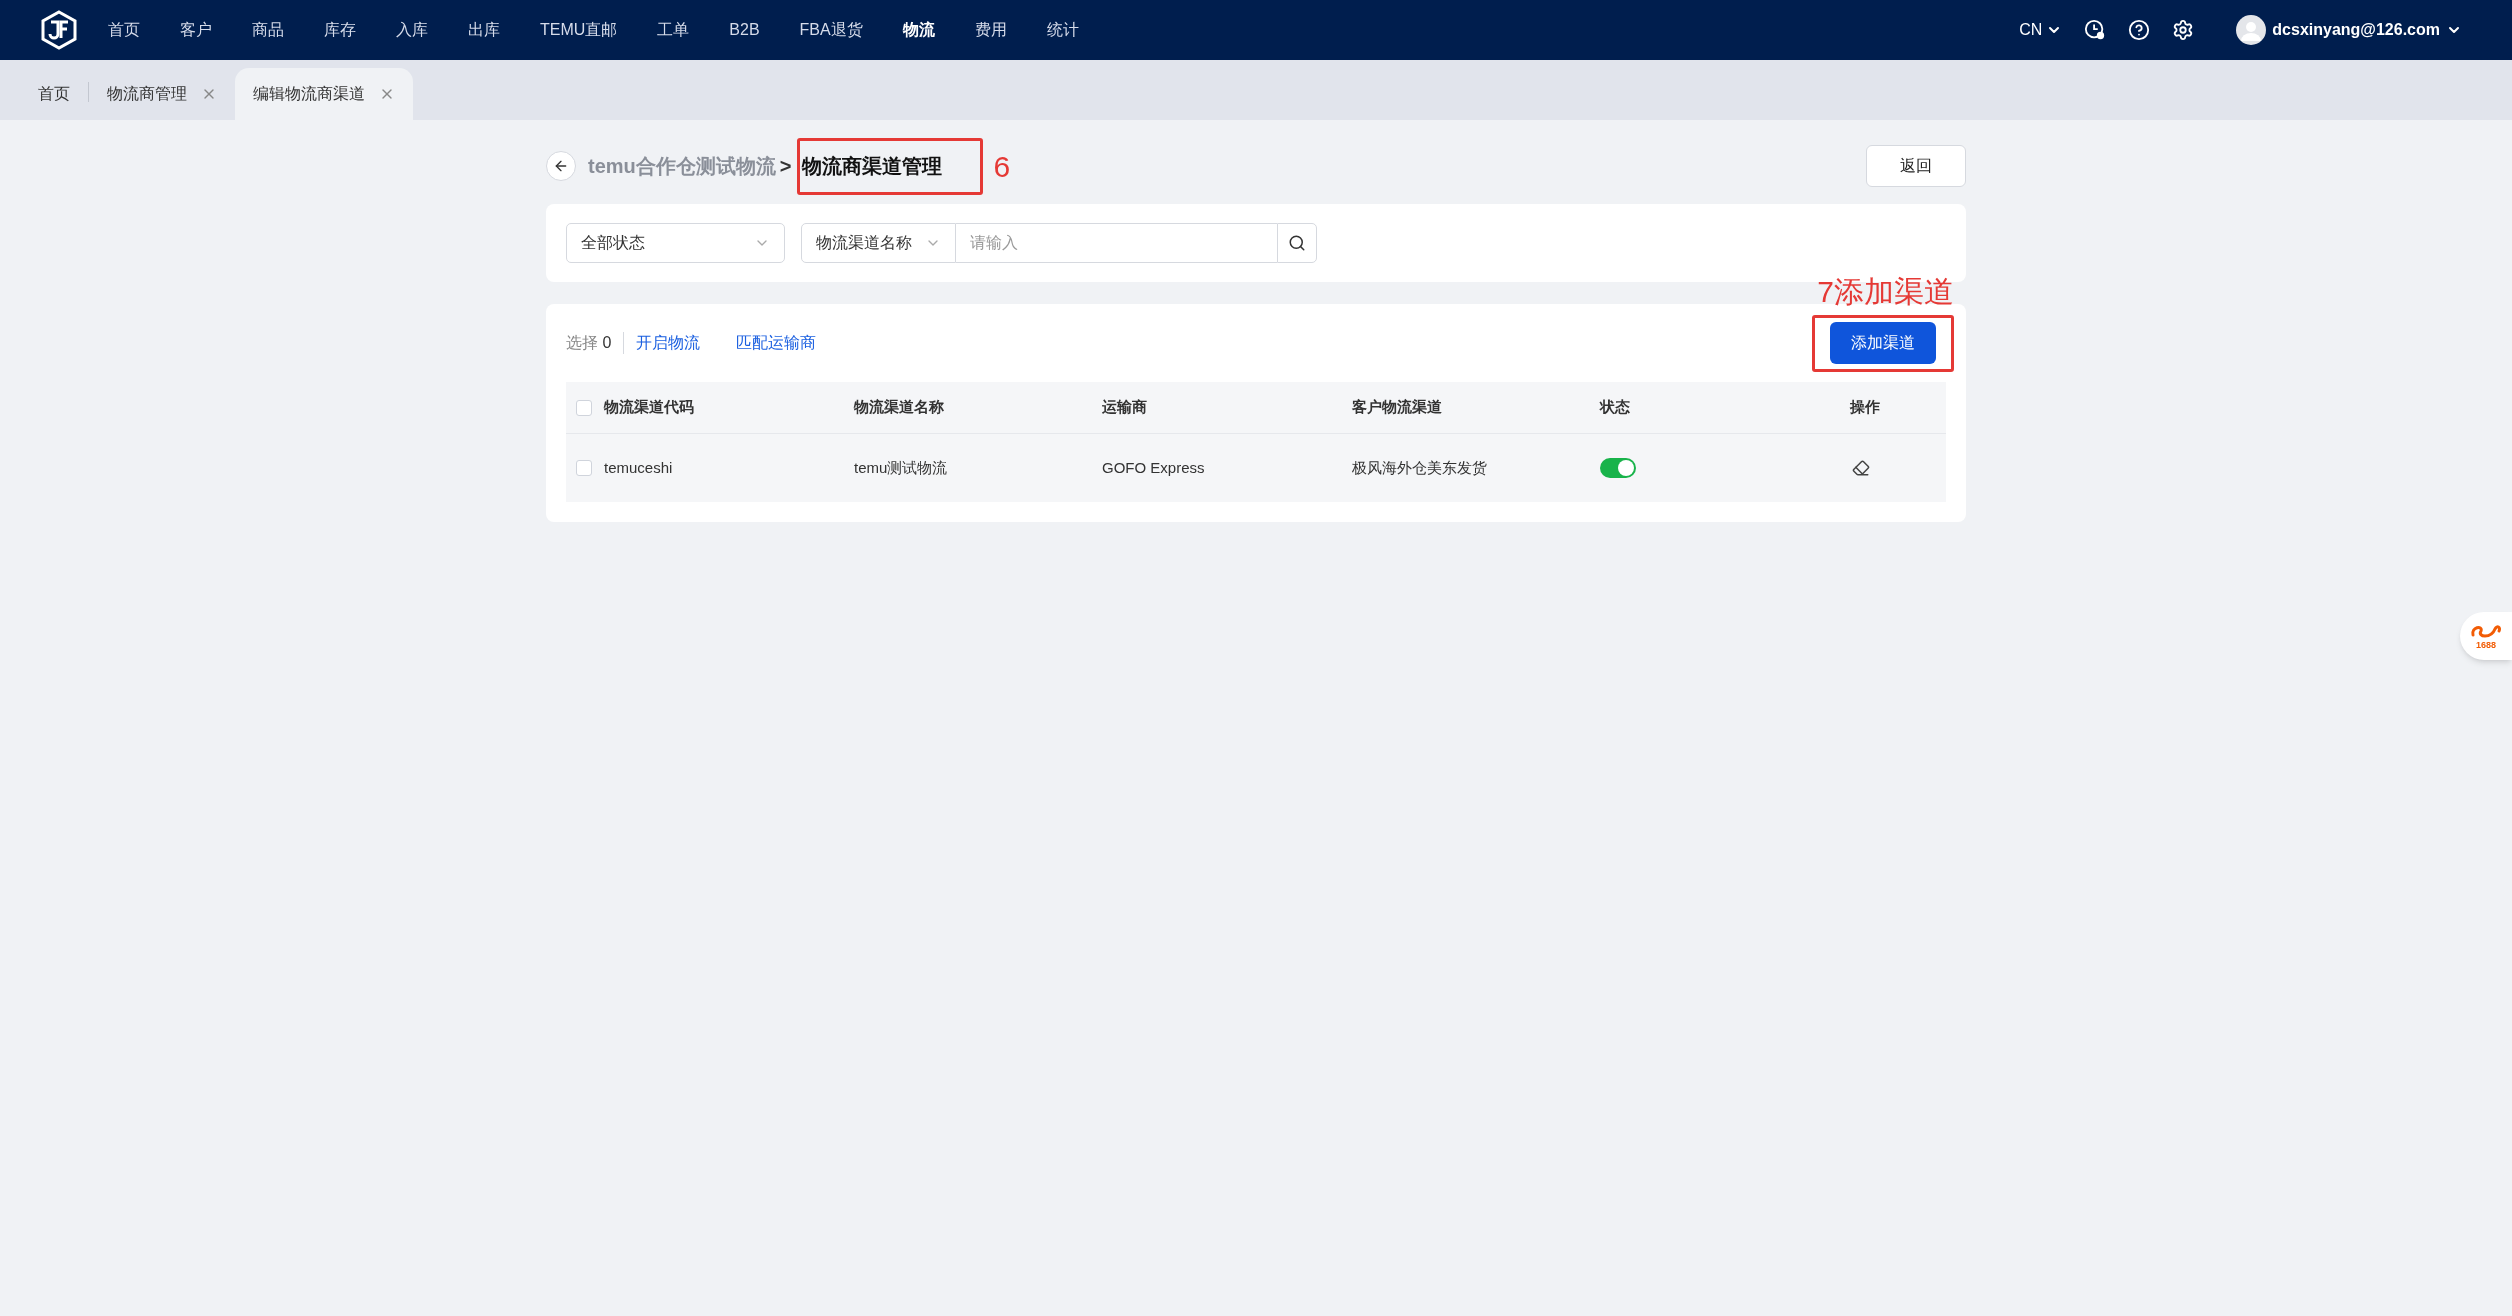 The height and width of the screenshot is (1316, 2512). I want to click on selection-count: 选择 0, so click(589, 343).